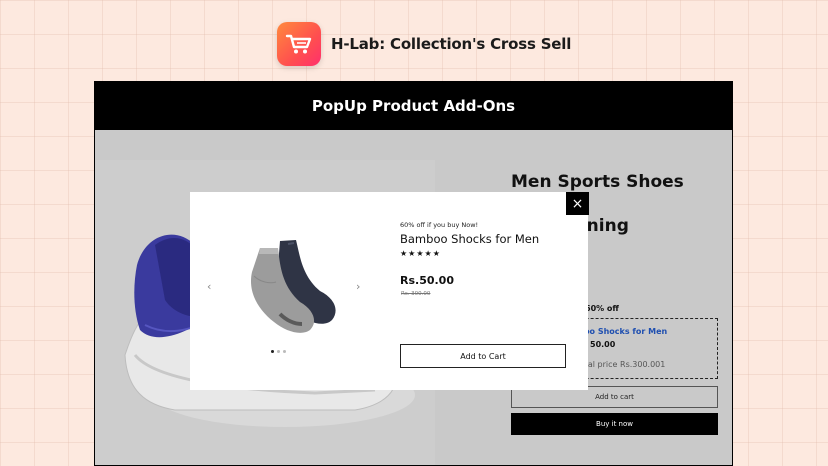  Describe the element at coordinates (293, 286) in the screenshot. I see `socks-image` at that location.